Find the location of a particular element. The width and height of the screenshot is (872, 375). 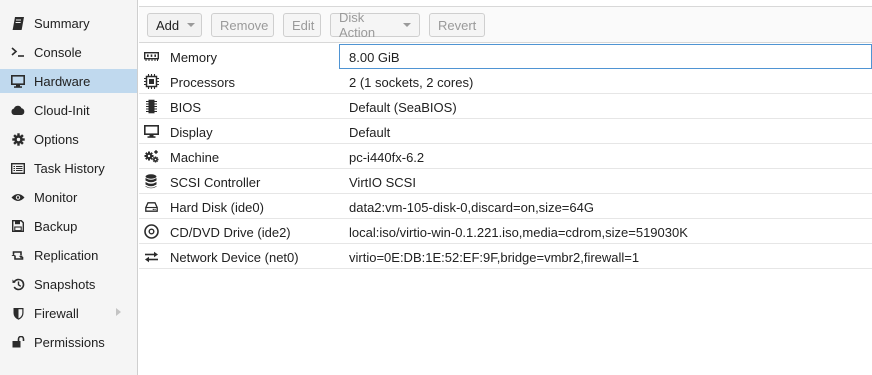

retweet-icon is located at coordinates (18, 255).